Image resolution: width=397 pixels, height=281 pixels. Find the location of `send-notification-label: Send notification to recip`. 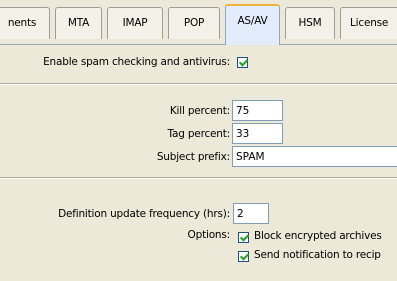

send-notification-label: Send notification to recip is located at coordinates (317, 255).